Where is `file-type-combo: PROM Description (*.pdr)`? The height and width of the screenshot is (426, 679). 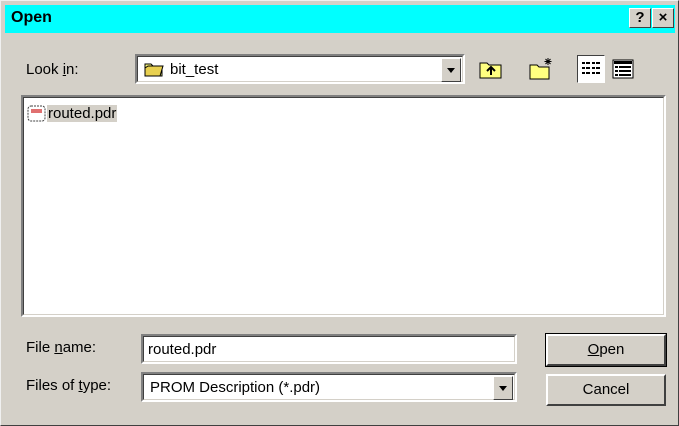 file-type-combo: PROM Description (*.pdr) is located at coordinates (329, 387).